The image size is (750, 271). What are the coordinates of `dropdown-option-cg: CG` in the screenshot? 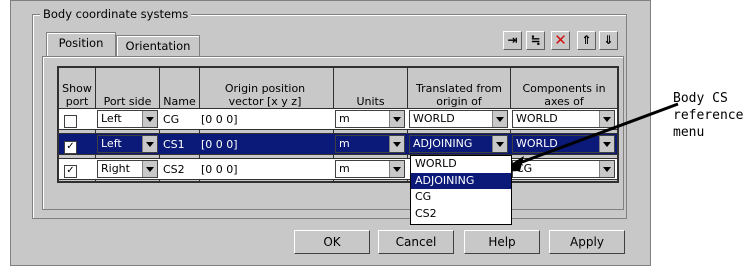 It's located at (461, 197).